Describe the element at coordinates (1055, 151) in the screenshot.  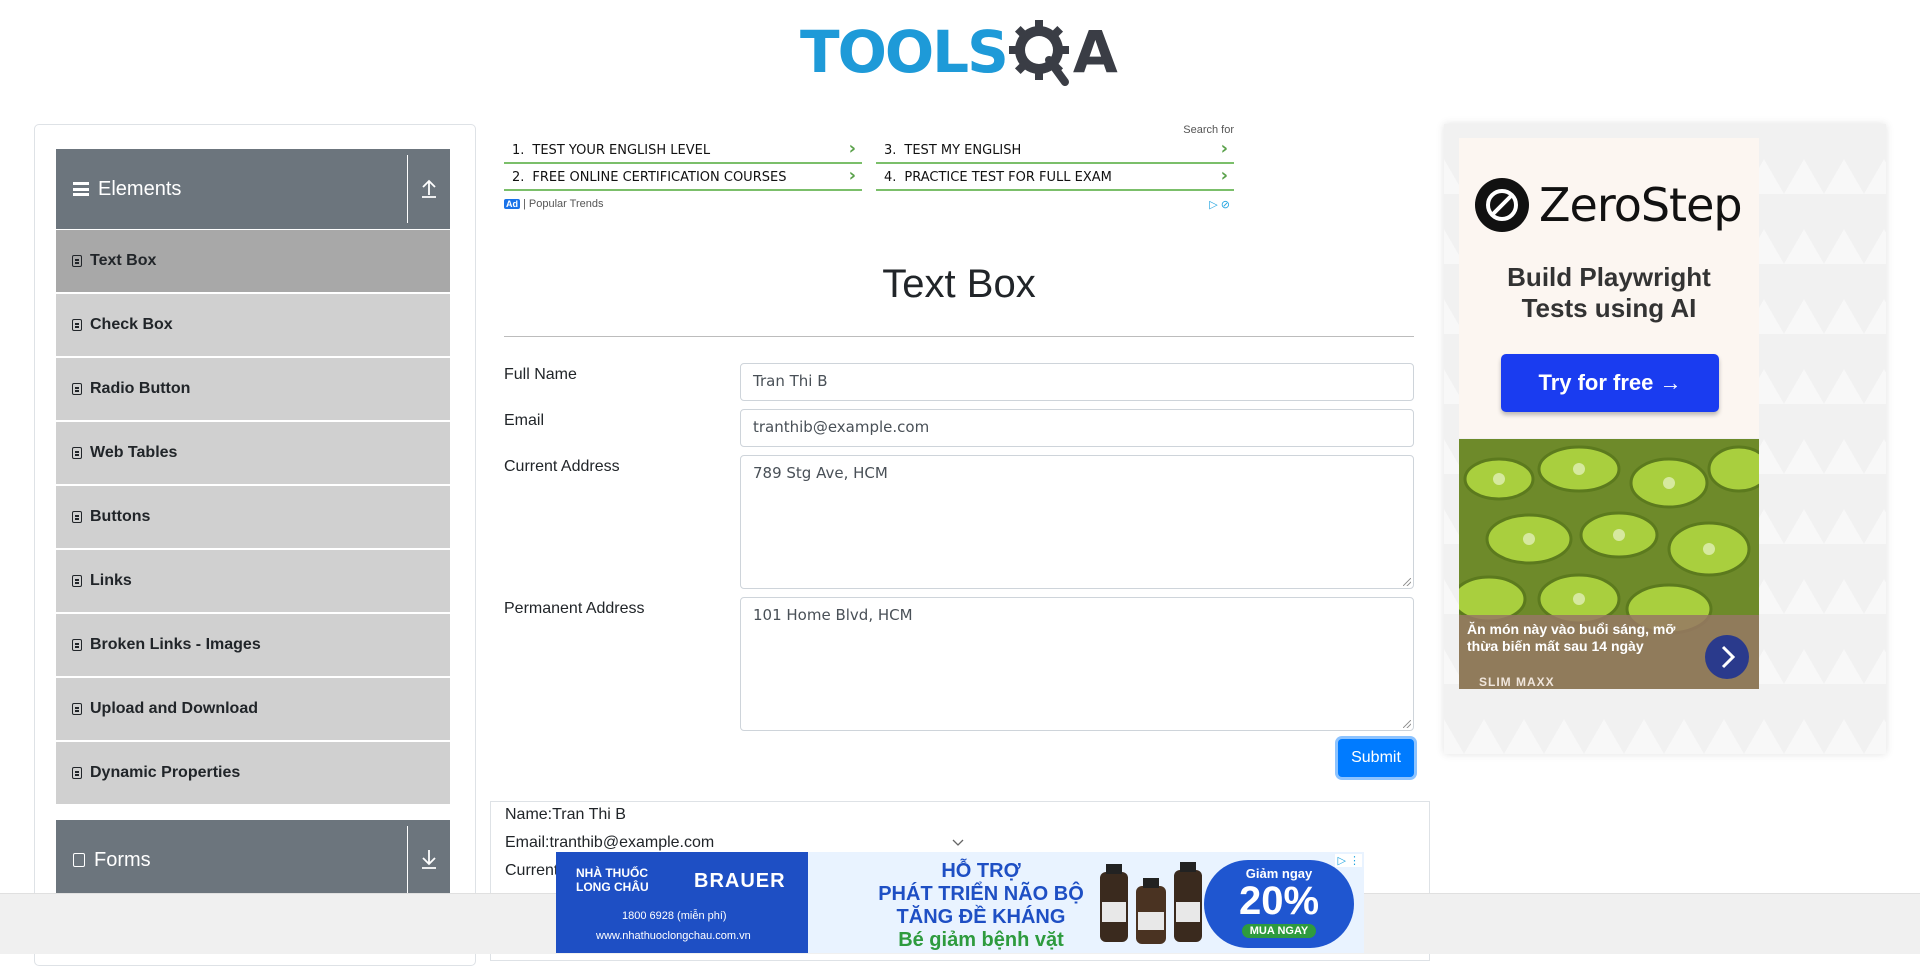
I see `ad-link-3: 3. TEST MY ENGLISH ›` at that location.